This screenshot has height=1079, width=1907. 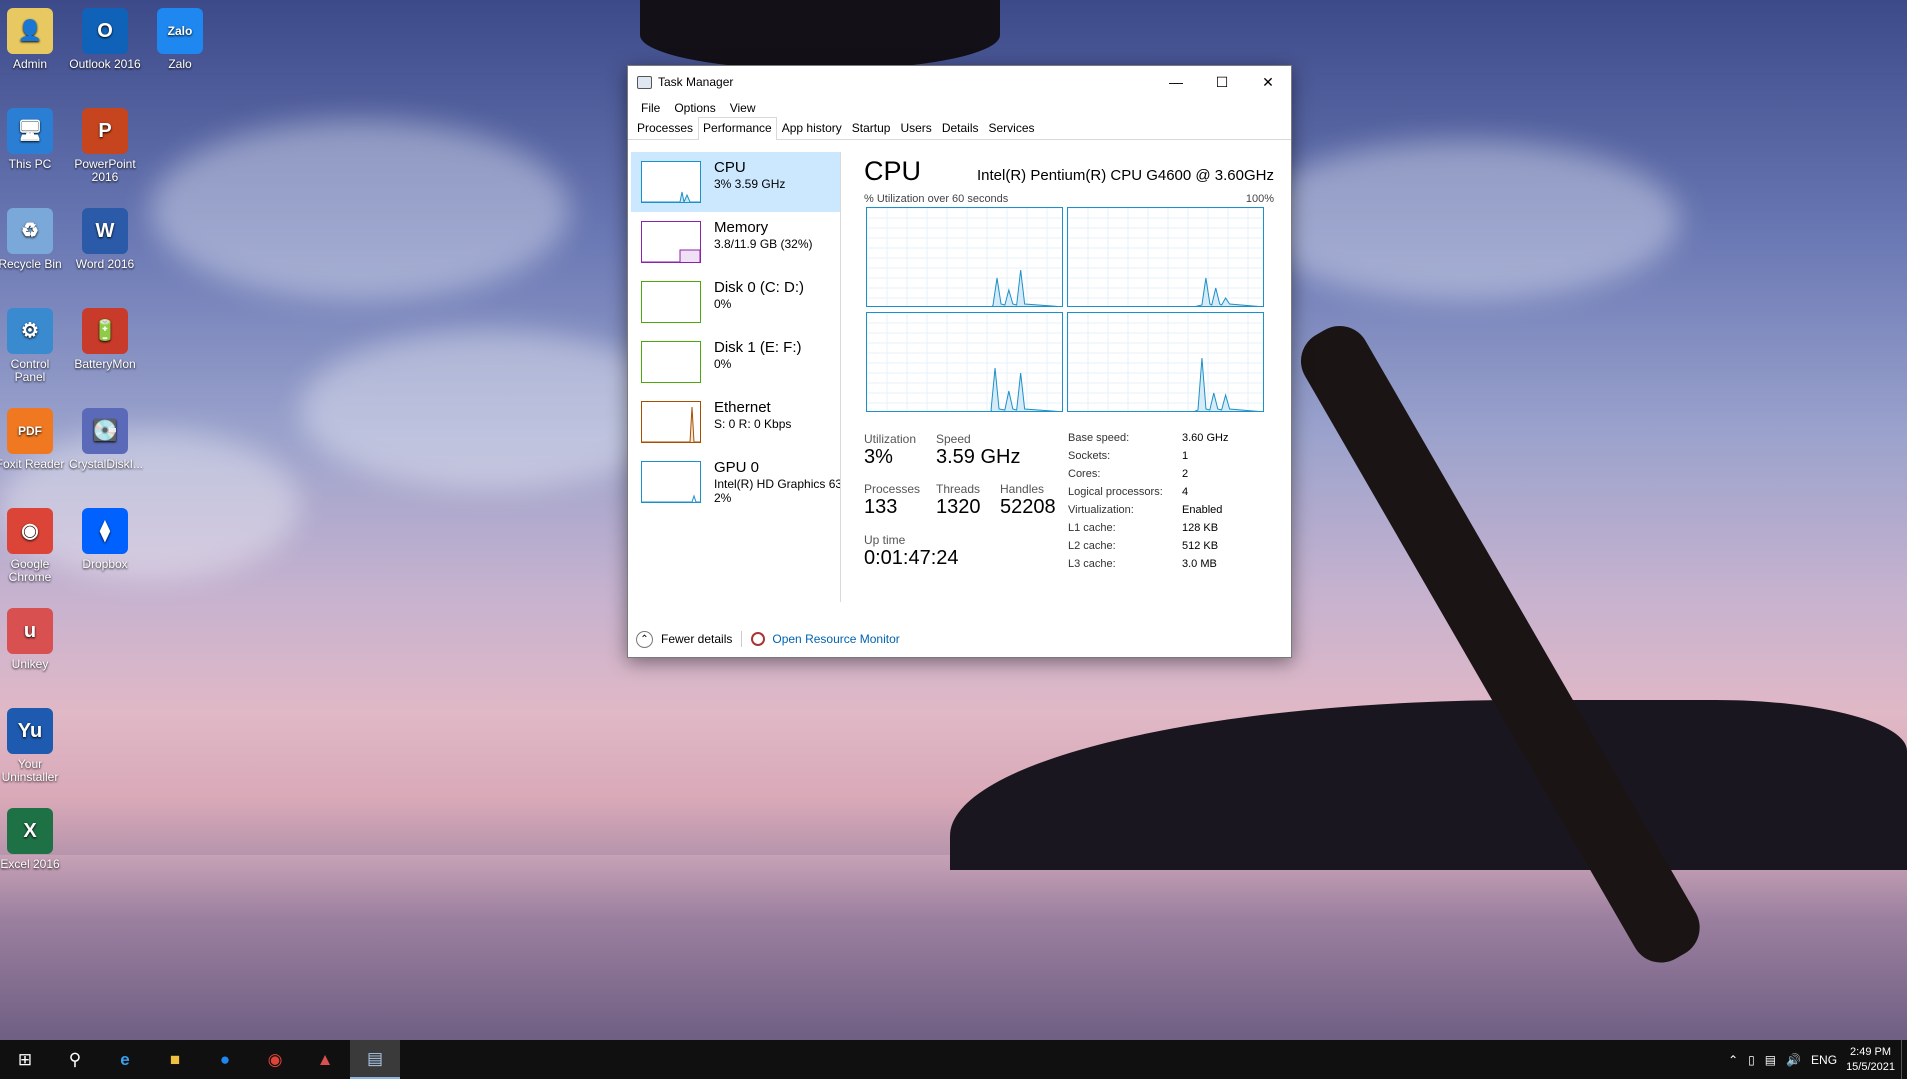 What do you see at coordinates (105, 536) in the screenshot?
I see `desktop-icon-dropbox: ⧫ Dropbox` at bounding box center [105, 536].